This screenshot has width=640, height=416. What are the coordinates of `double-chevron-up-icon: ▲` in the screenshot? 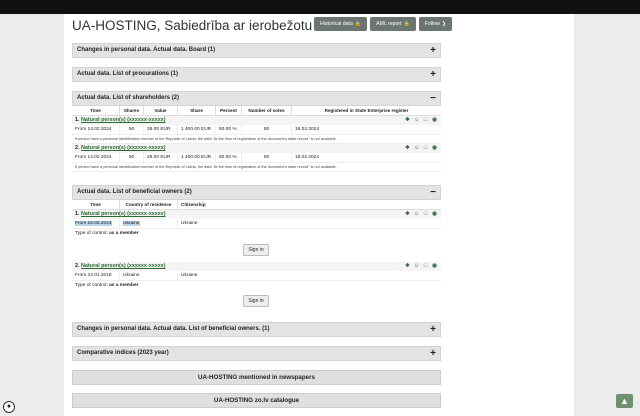 It's located at (624, 401).